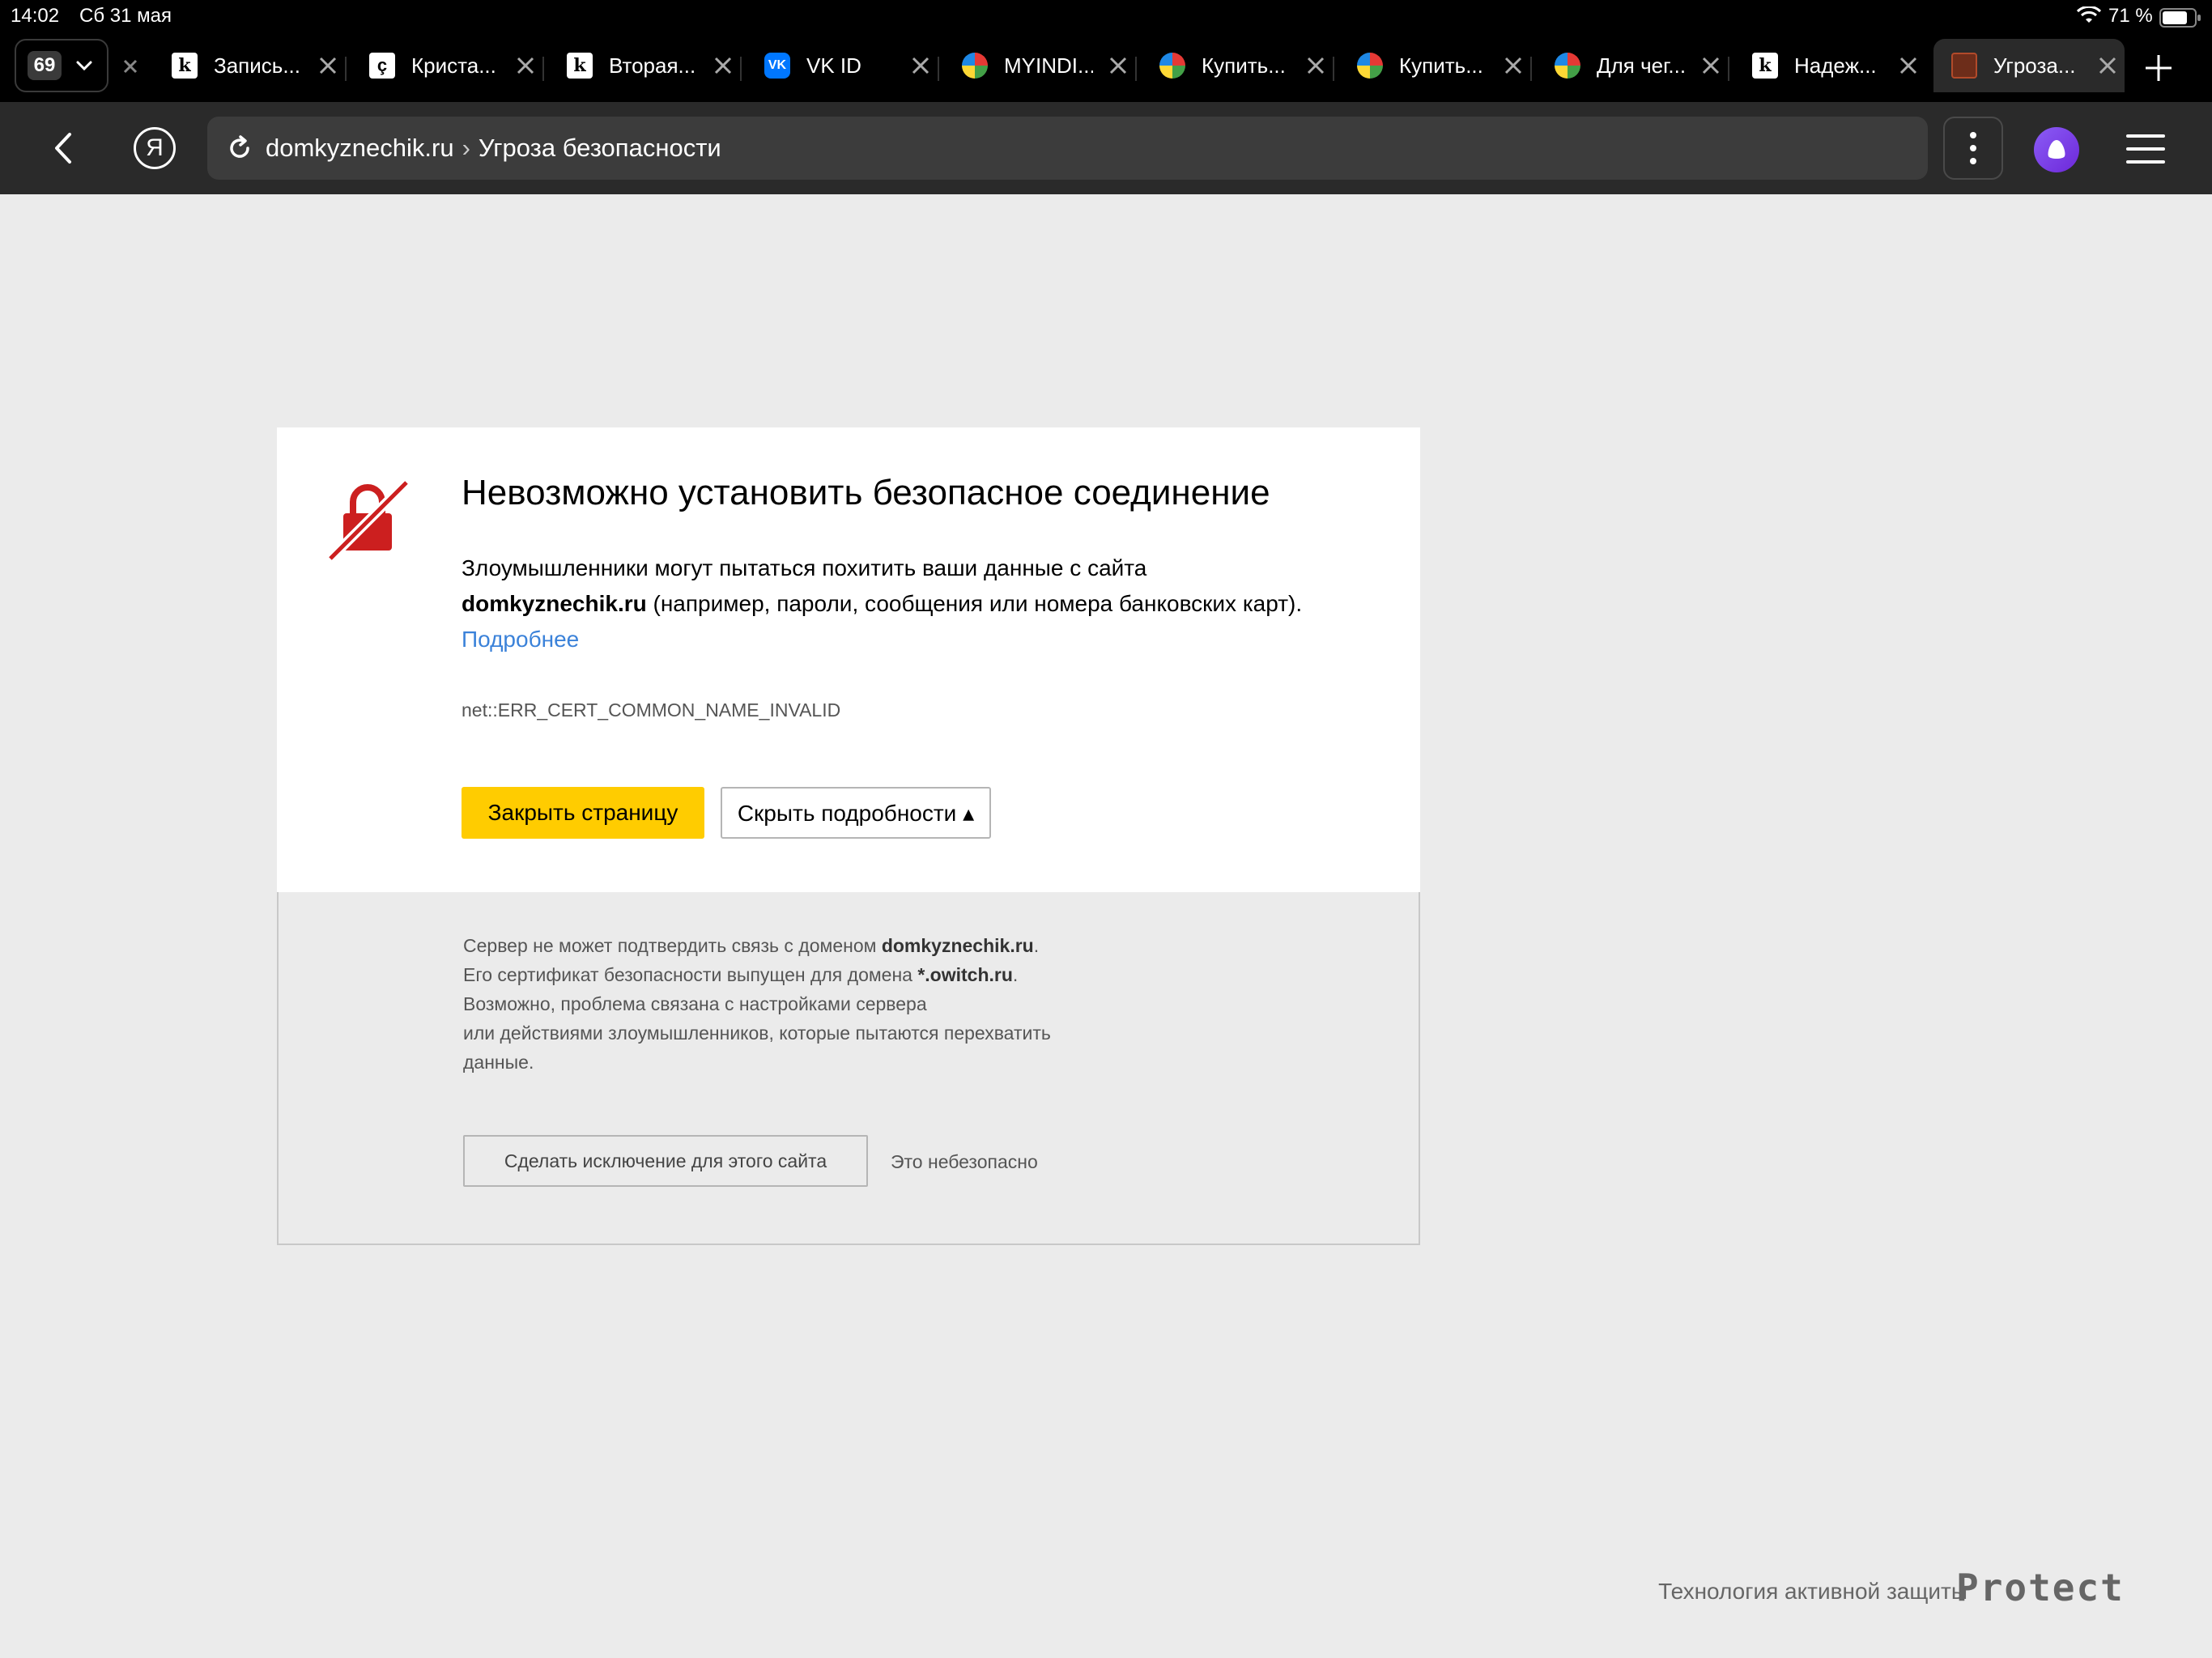  What do you see at coordinates (1068, 148) in the screenshot?
I see `address-bar: domkyznechik.ru › Угроза безопасности` at bounding box center [1068, 148].